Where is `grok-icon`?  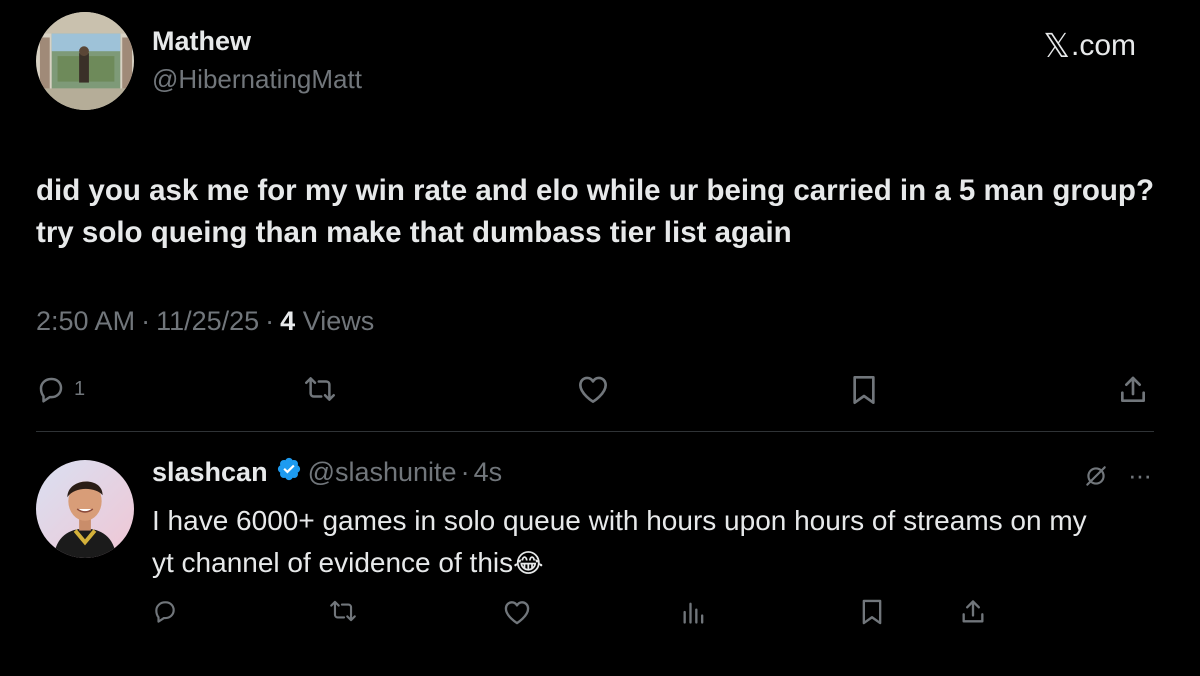 grok-icon is located at coordinates (1096, 478).